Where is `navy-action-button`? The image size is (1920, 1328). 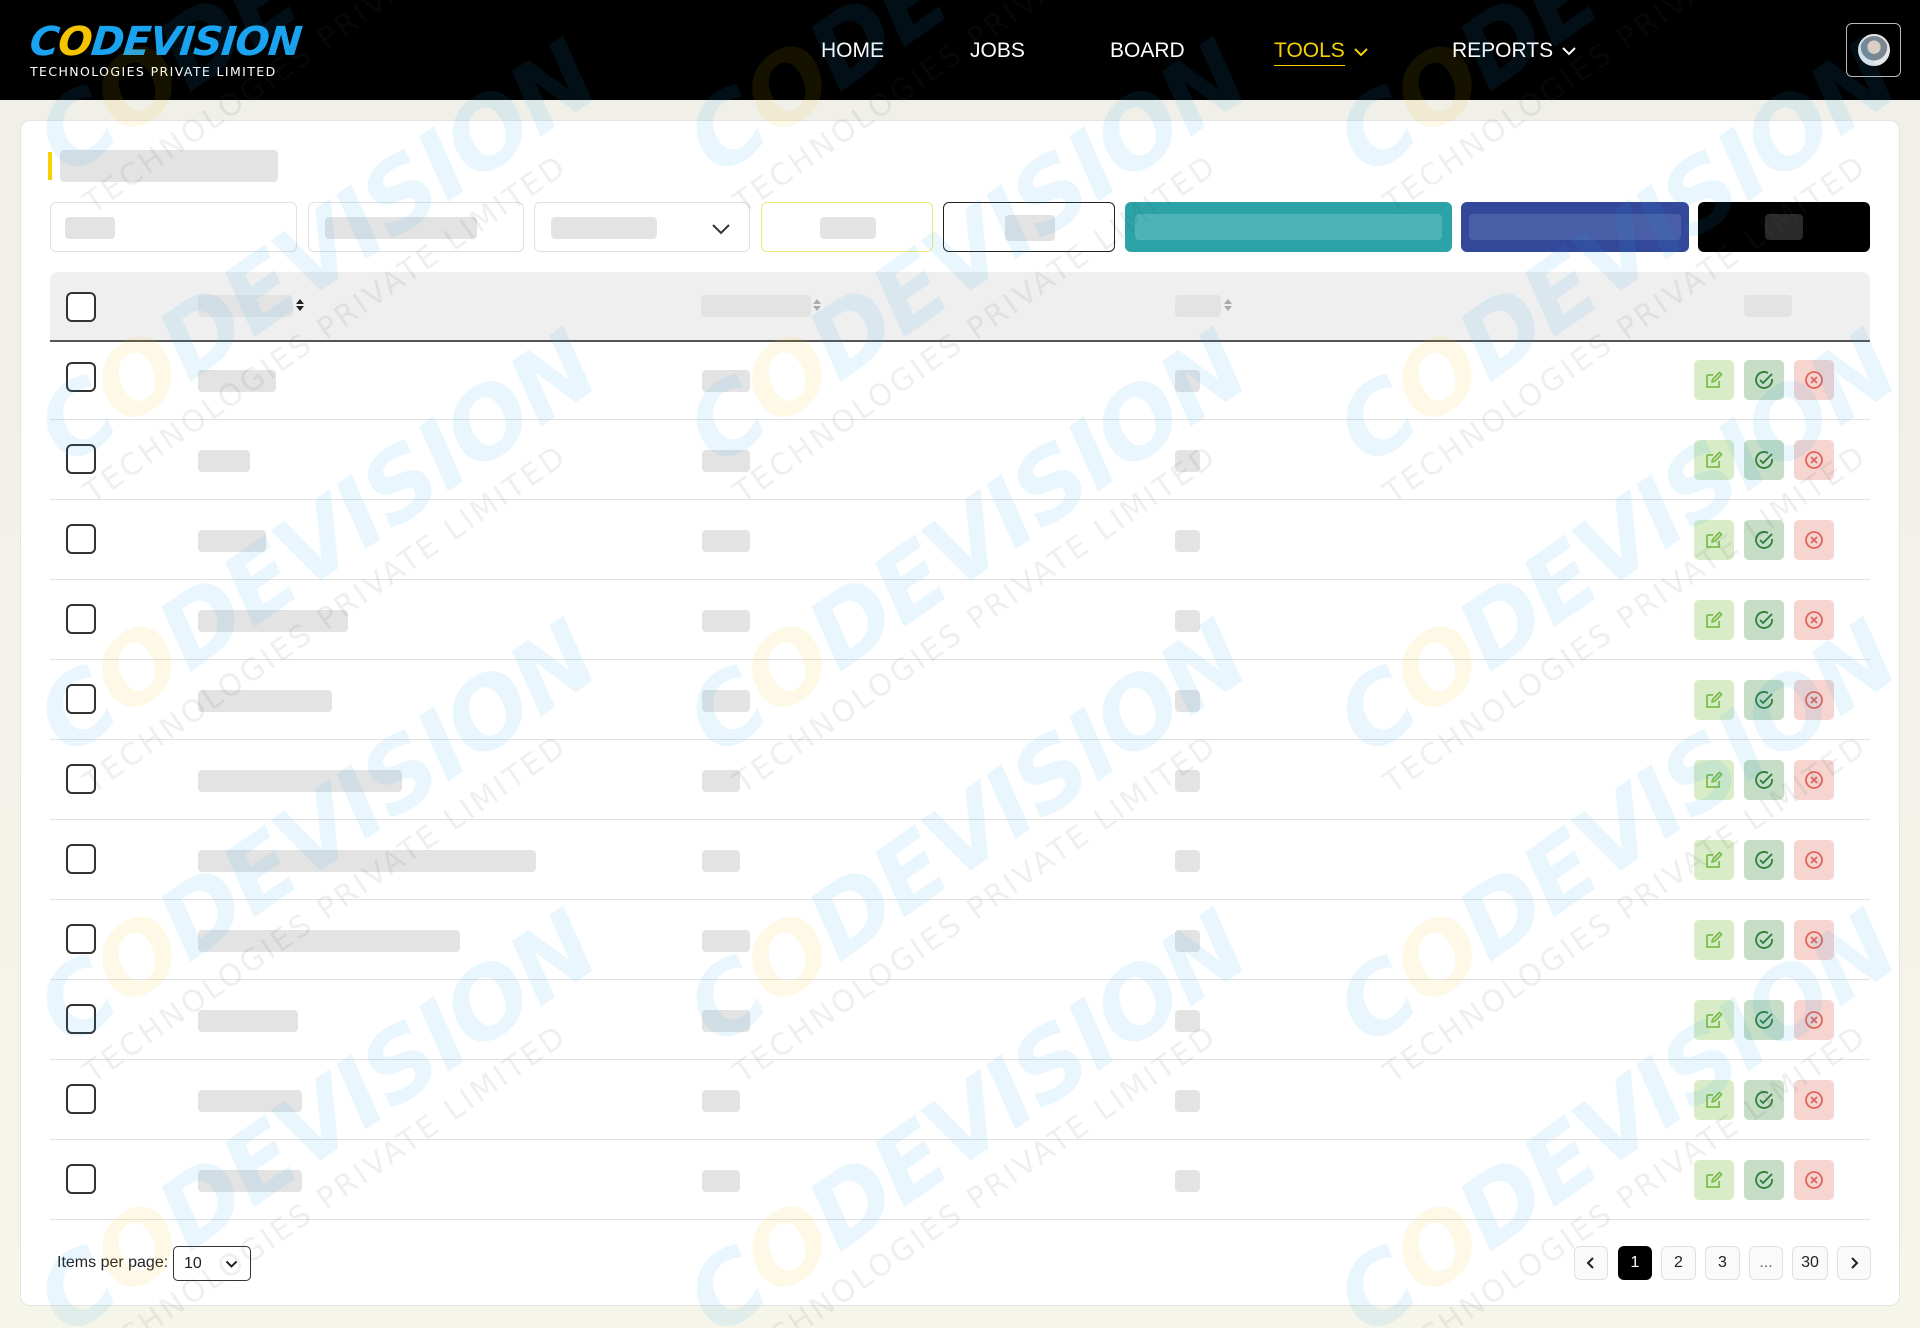 navy-action-button is located at coordinates (1575, 227).